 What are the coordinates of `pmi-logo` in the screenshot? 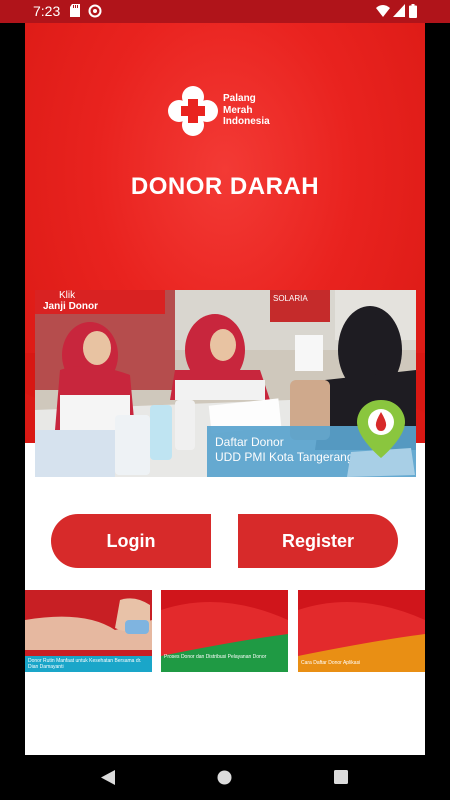 It's located at (193, 111).